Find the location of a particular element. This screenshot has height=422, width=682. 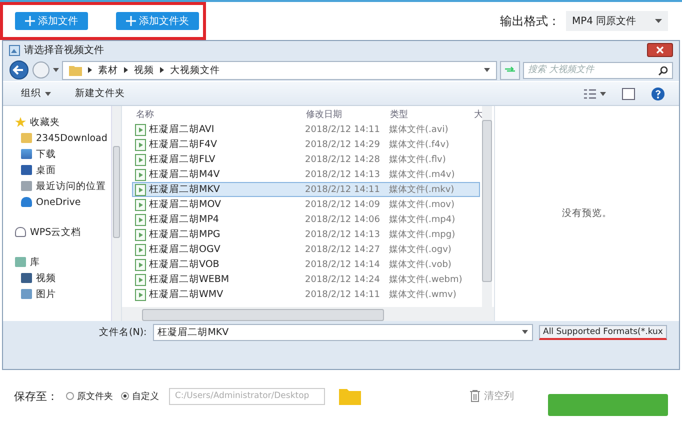

address-bar: 素材 视频 大视频文件 is located at coordinates (279, 70).